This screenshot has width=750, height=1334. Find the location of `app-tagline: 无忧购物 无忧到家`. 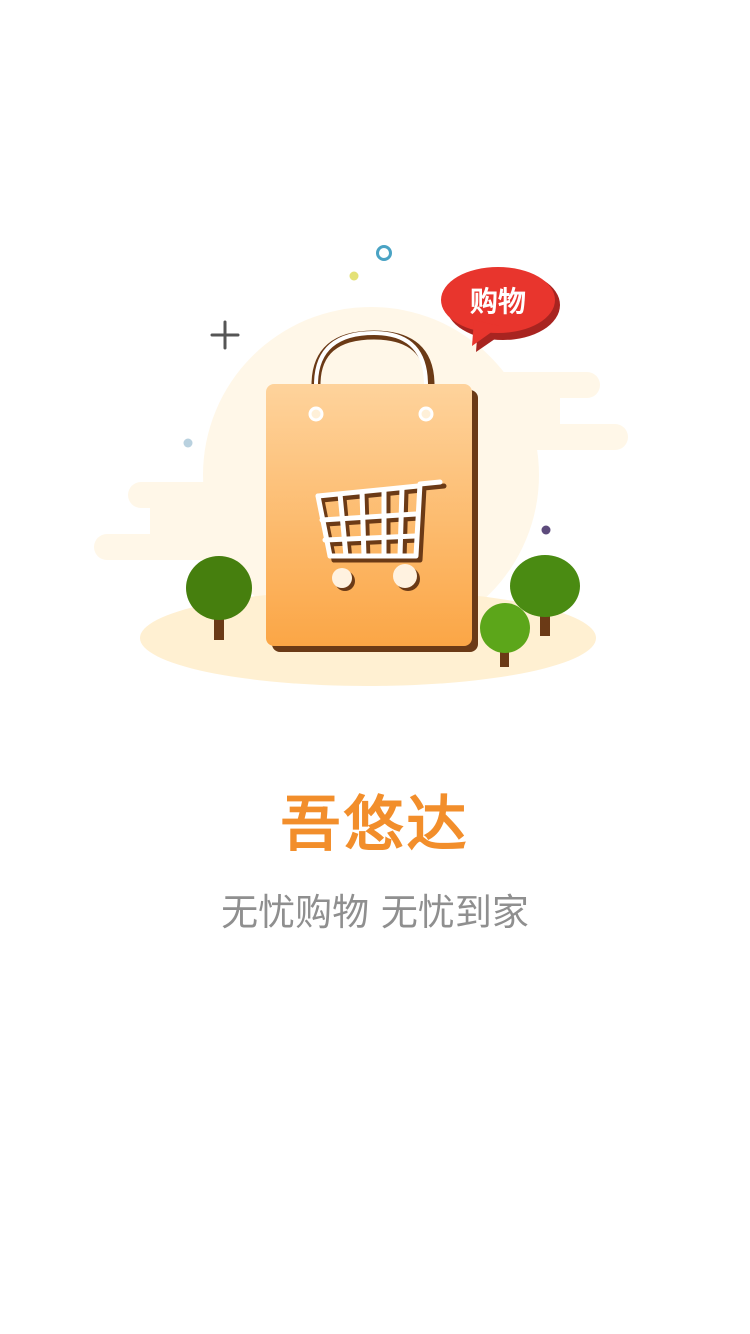

app-tagline: 无忧购物 无忧到家 is located at coordinates (375, 912).